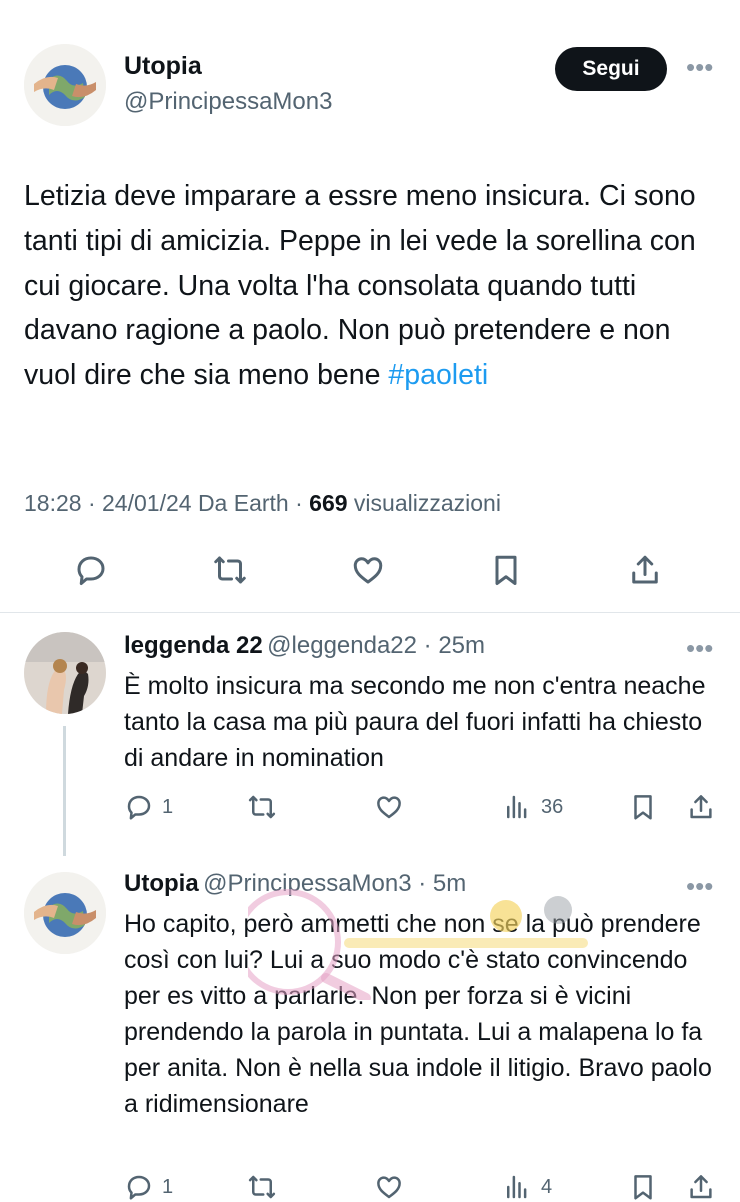  I want to click on author-handle: @PrincipessaMon3, so click(228, 102).